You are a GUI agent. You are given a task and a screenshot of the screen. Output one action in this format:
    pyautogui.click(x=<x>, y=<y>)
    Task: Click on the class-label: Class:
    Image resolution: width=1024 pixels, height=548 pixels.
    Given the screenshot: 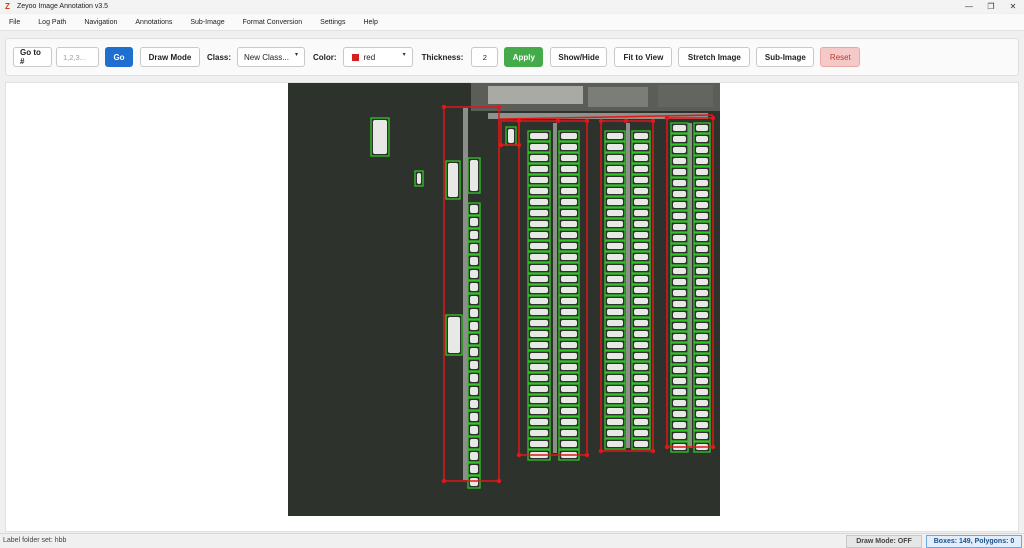 What is the action you would take?
    pyautogui.click(x=219, y=57)
    